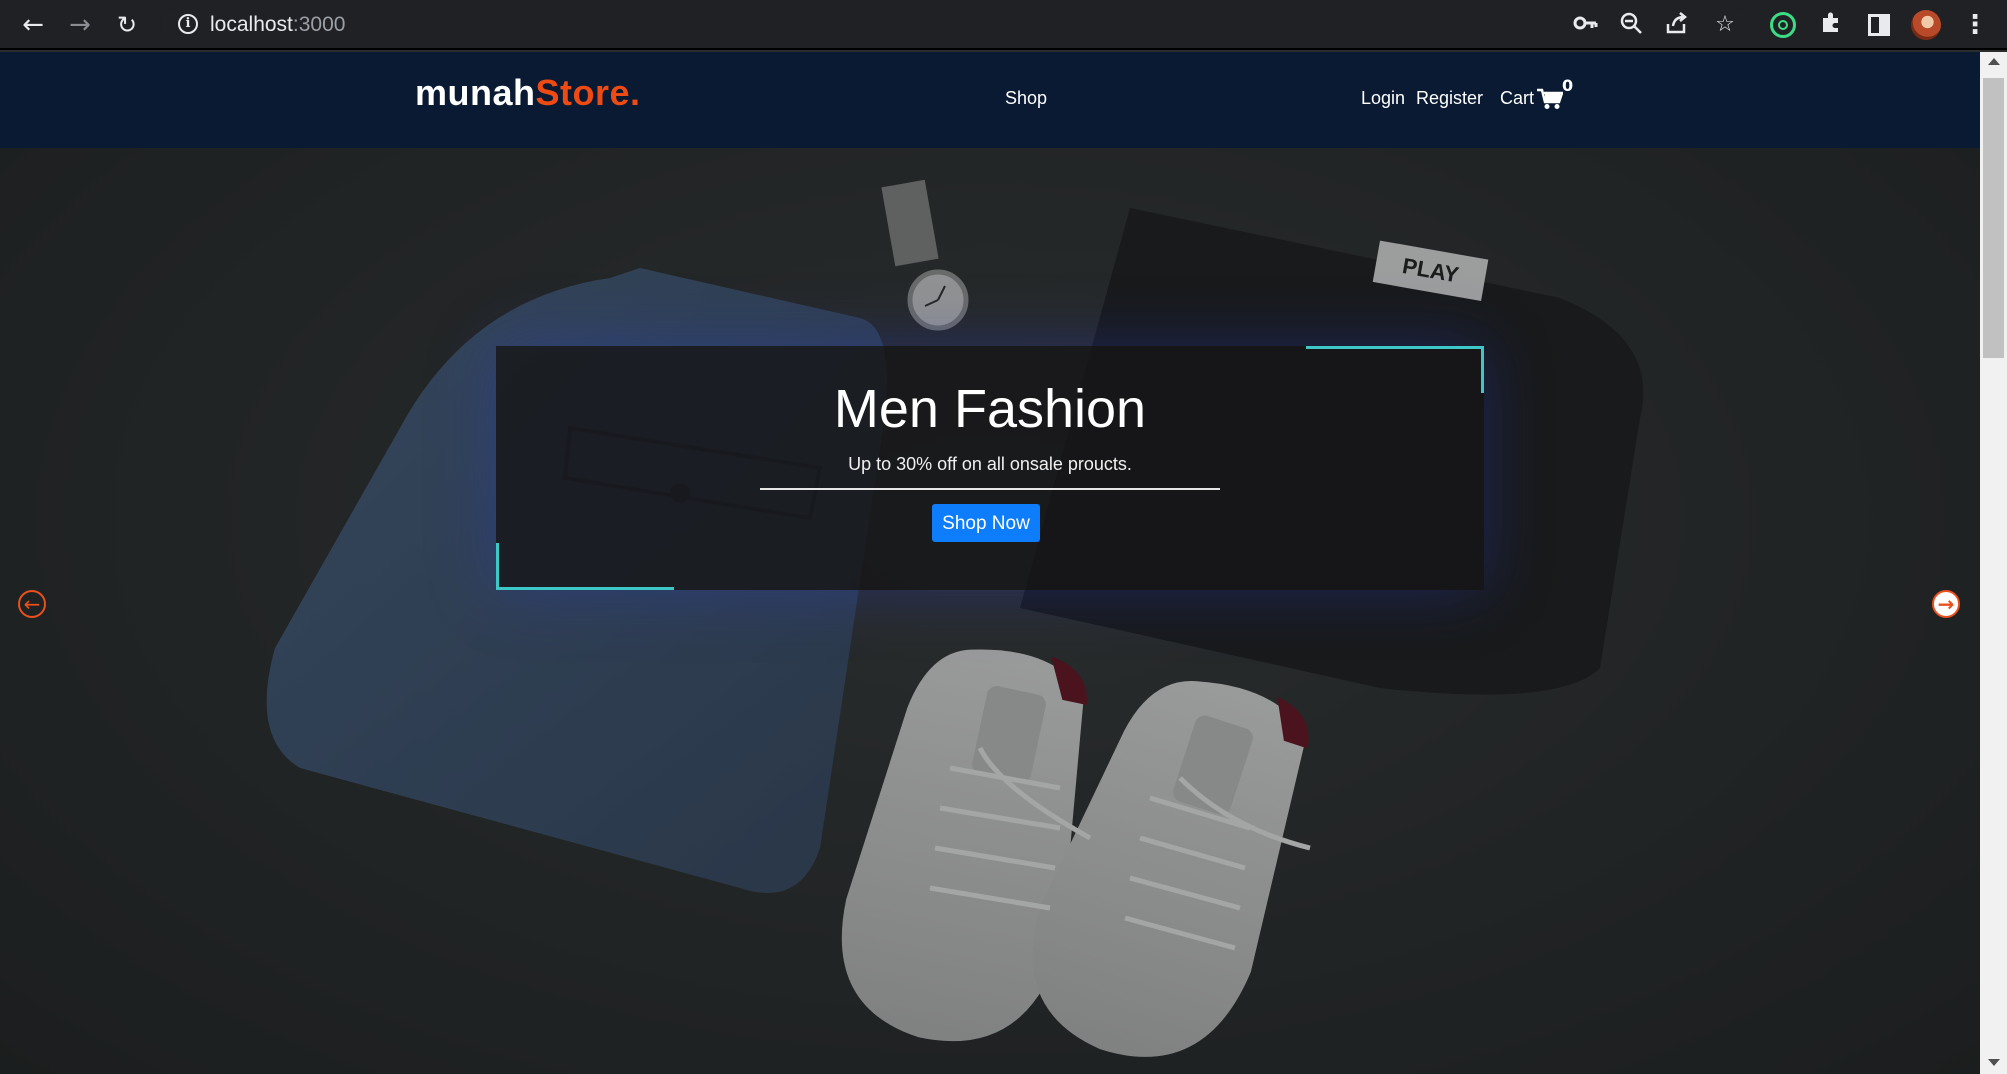 This screenshot has width=2007, height=1074. I want to click on url-text: localhost:3000, so click(277, 25).